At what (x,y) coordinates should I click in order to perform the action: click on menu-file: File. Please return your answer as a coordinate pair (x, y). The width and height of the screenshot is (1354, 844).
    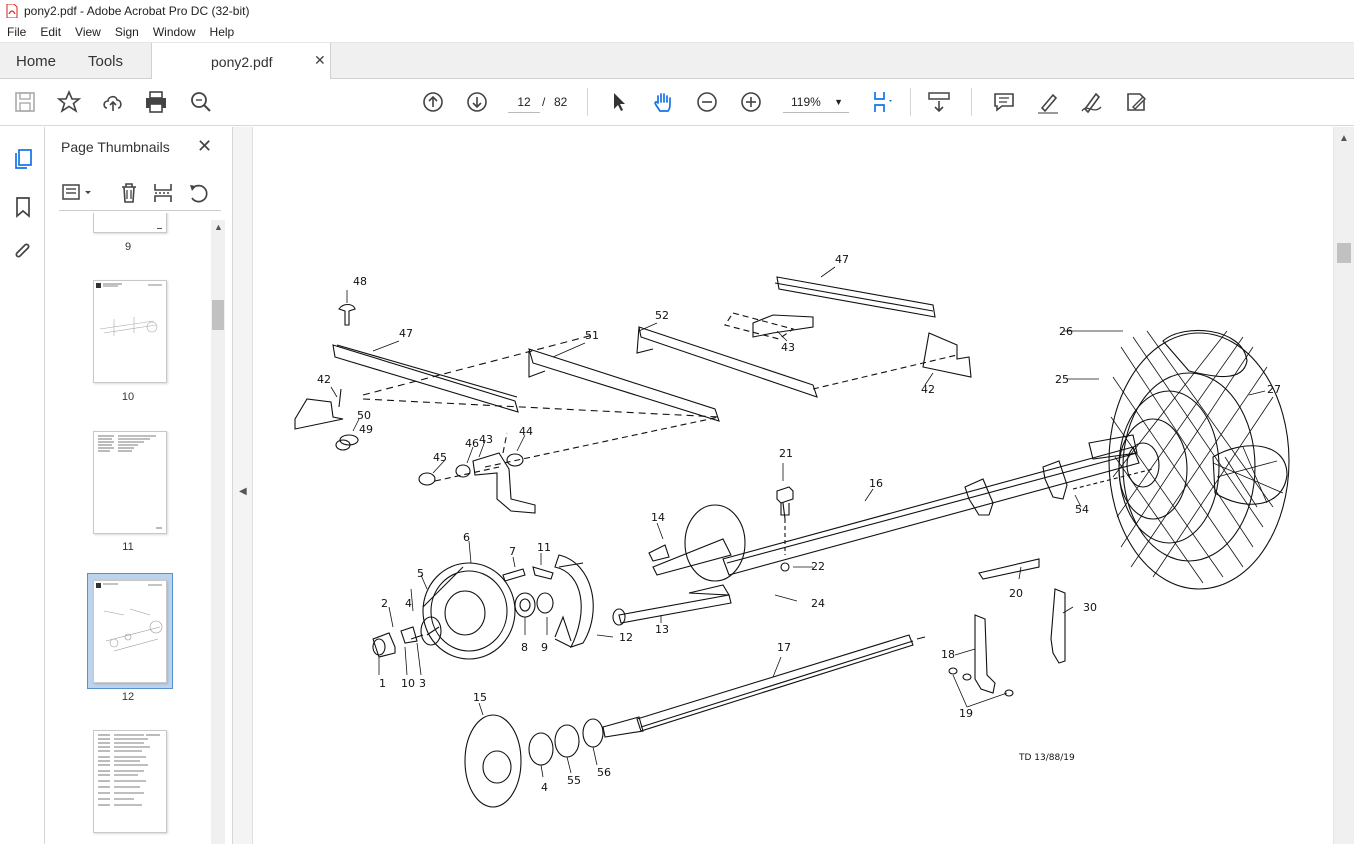
    Looking at the image, I should click on (16, 32).